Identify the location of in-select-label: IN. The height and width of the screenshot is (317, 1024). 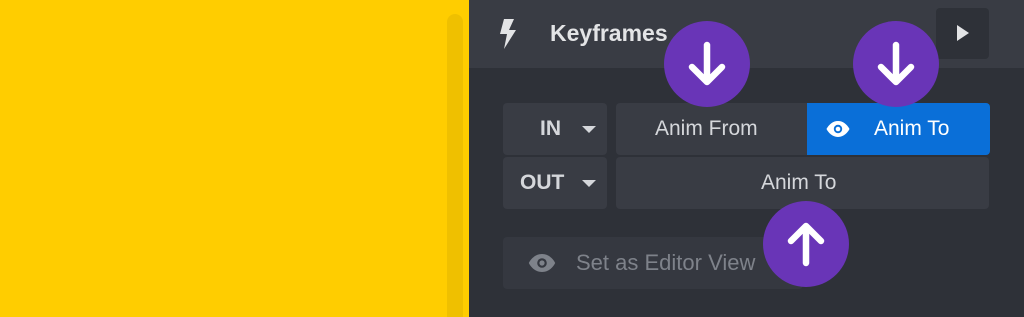
(550, 128).